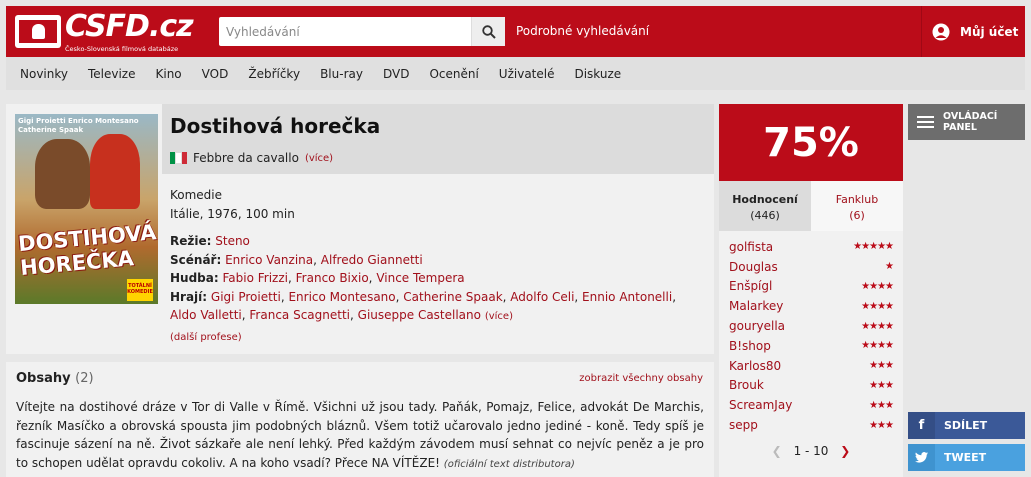 Image resolution: width=1031 pixels, height=477 pixels. What do you see at coordinates (756, 306) in the screenshot?
I see `user-name-link: Malarkey` at bounding box center [756, 306].